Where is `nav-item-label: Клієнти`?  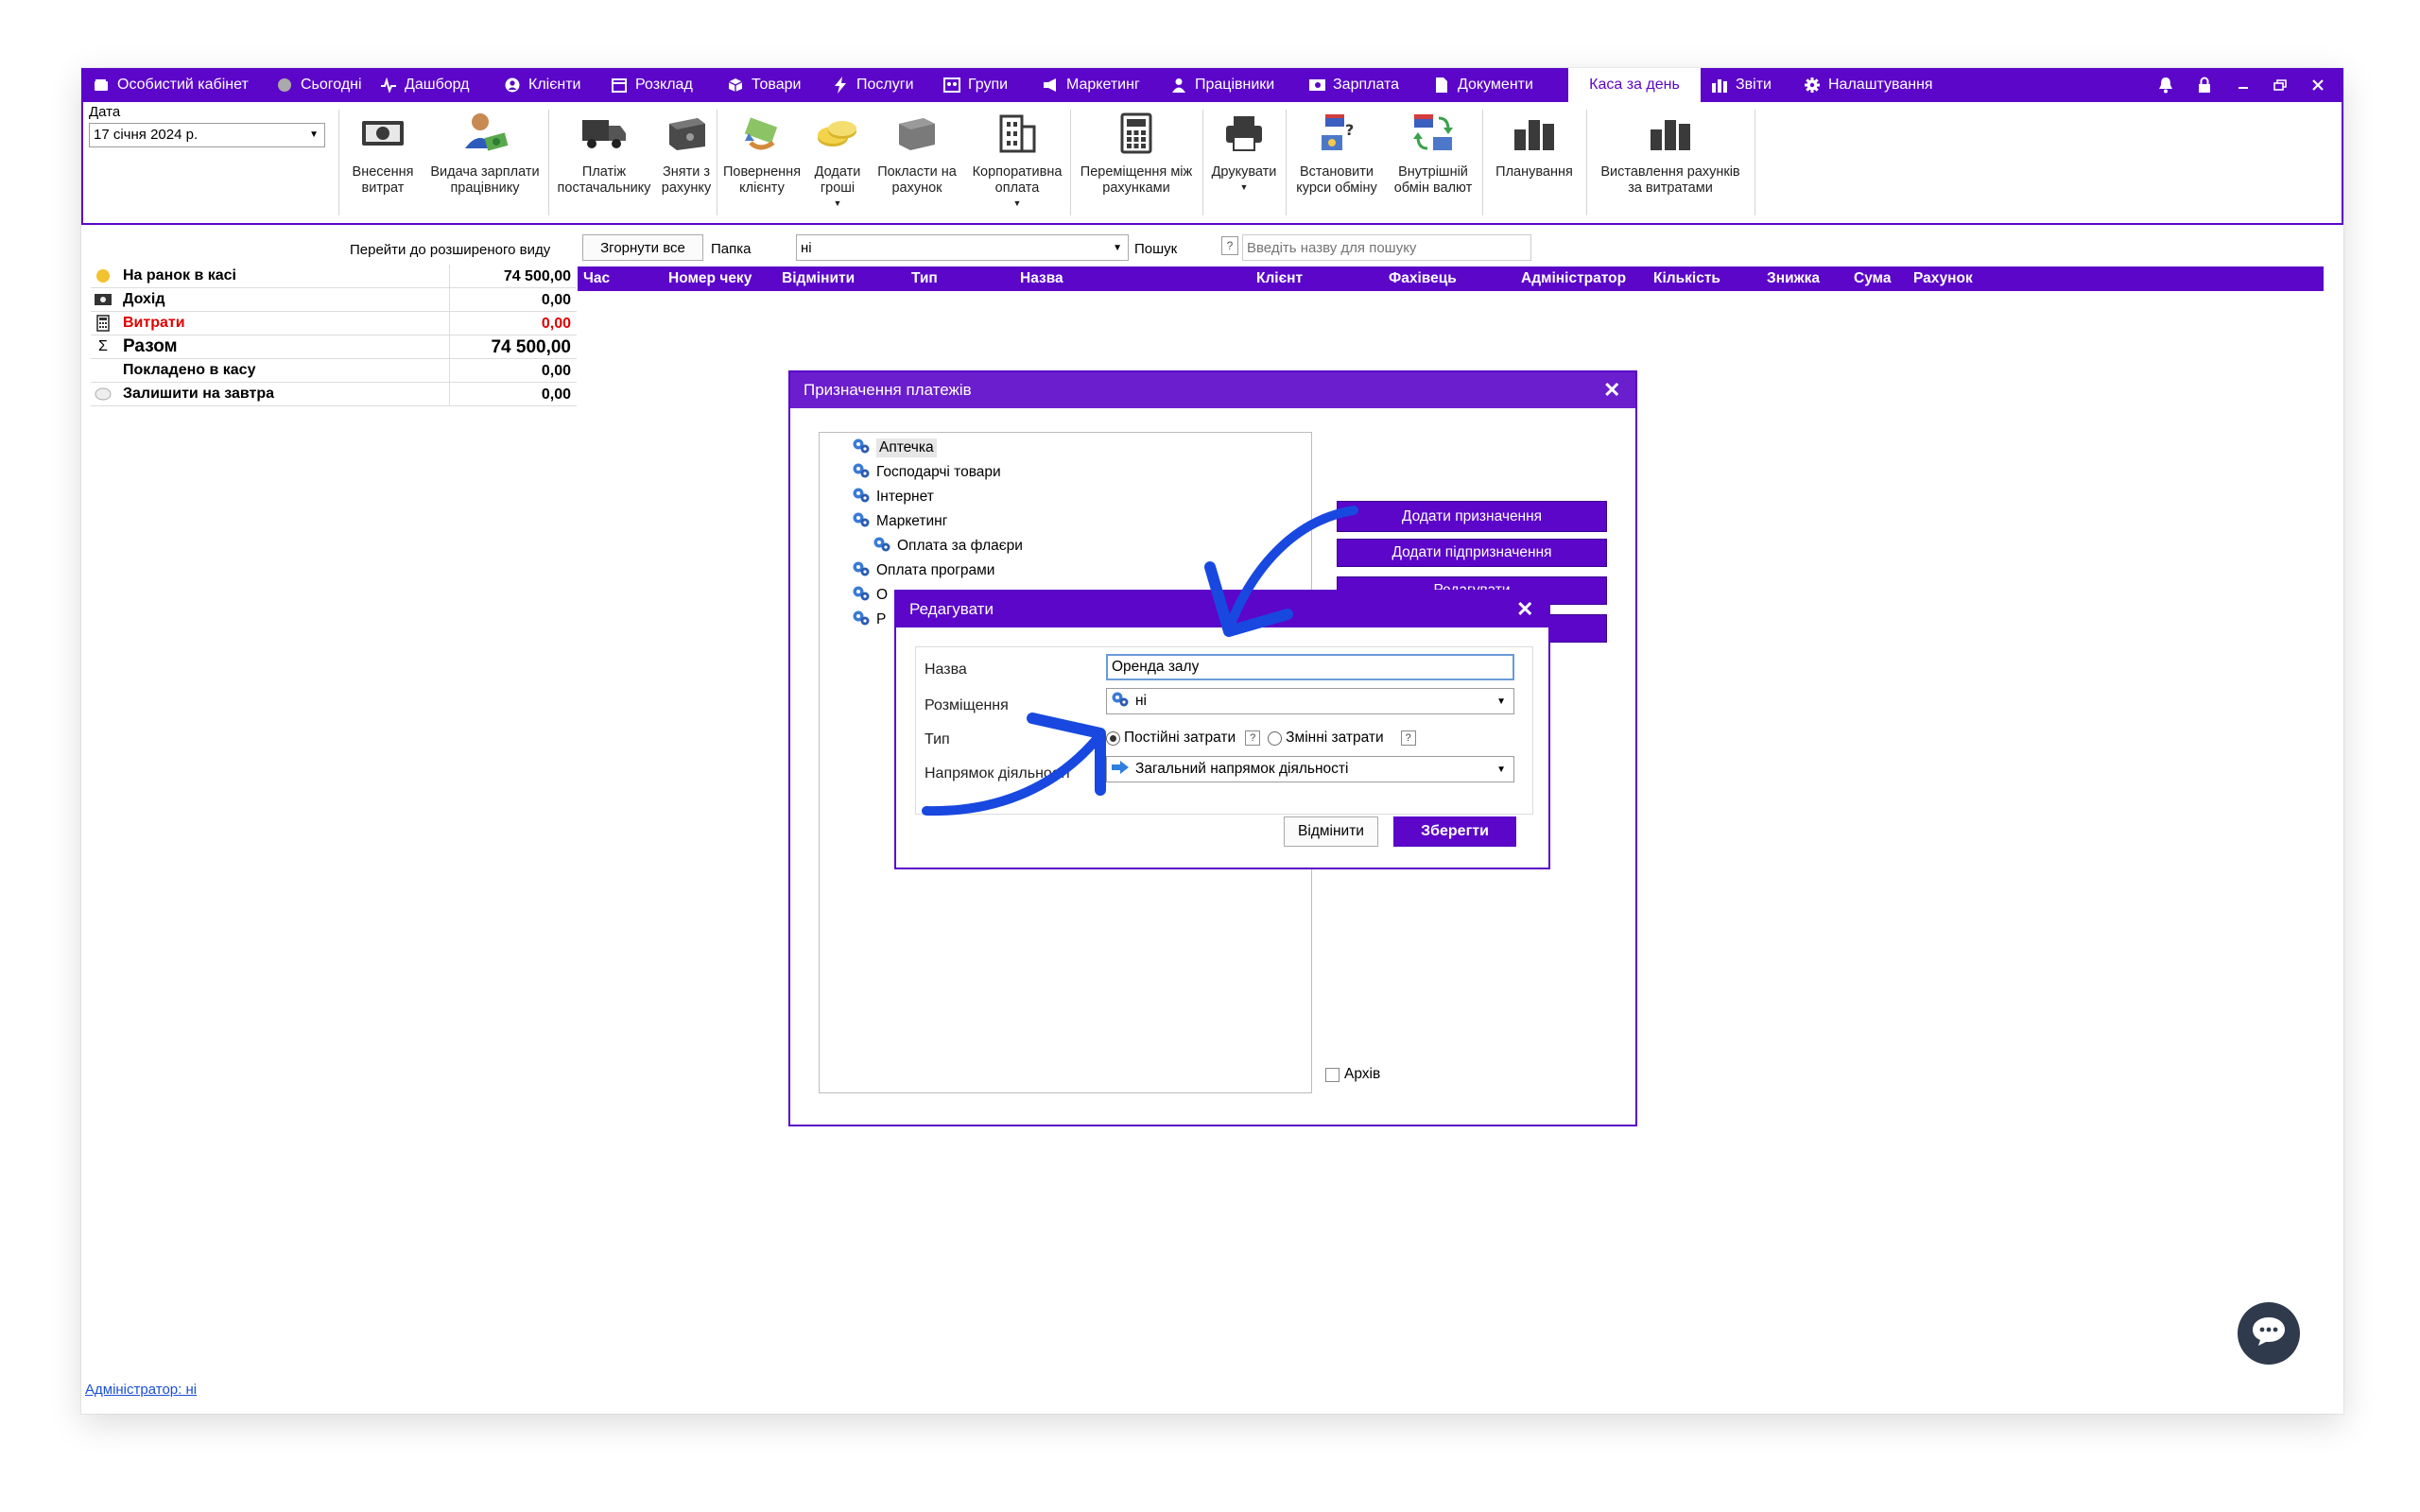
nav-item-label: Клієнти is located at coordinates (554, 85).